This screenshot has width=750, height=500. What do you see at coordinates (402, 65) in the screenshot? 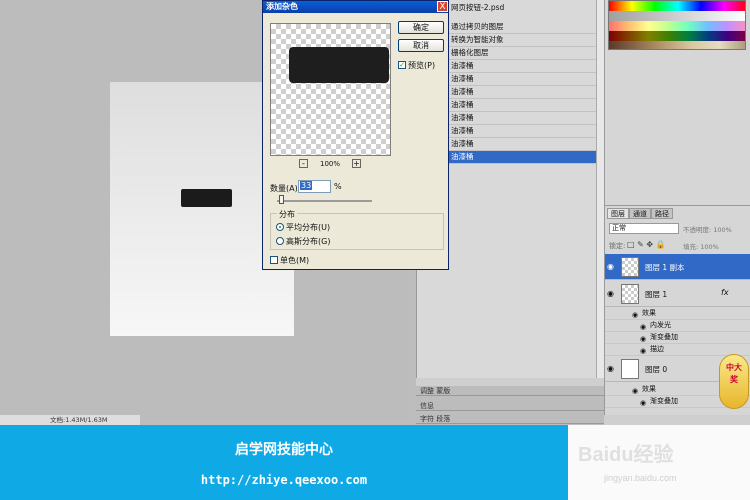
I see `preview-checkbox: ✓` at bounding box center [402, 65].